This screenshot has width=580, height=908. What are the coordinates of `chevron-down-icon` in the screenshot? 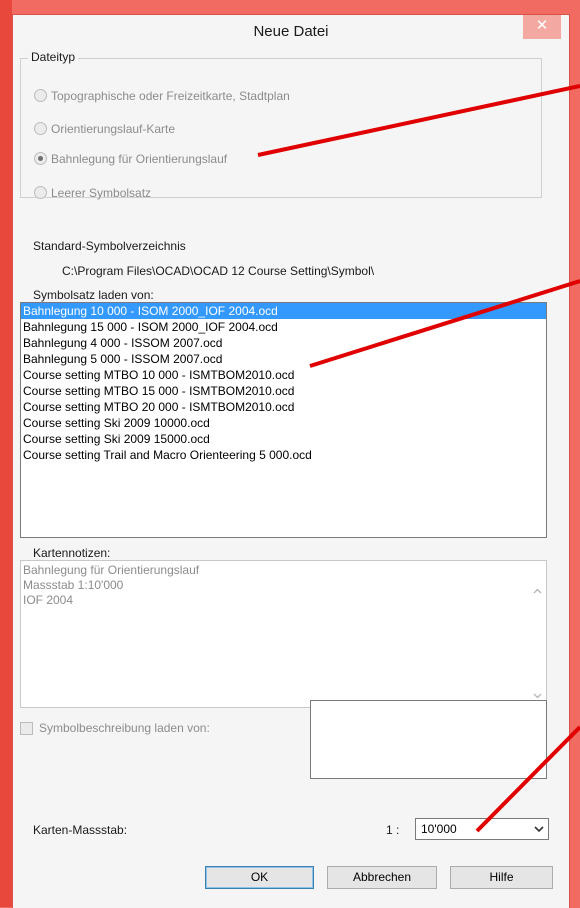 It's located at (539, 829).